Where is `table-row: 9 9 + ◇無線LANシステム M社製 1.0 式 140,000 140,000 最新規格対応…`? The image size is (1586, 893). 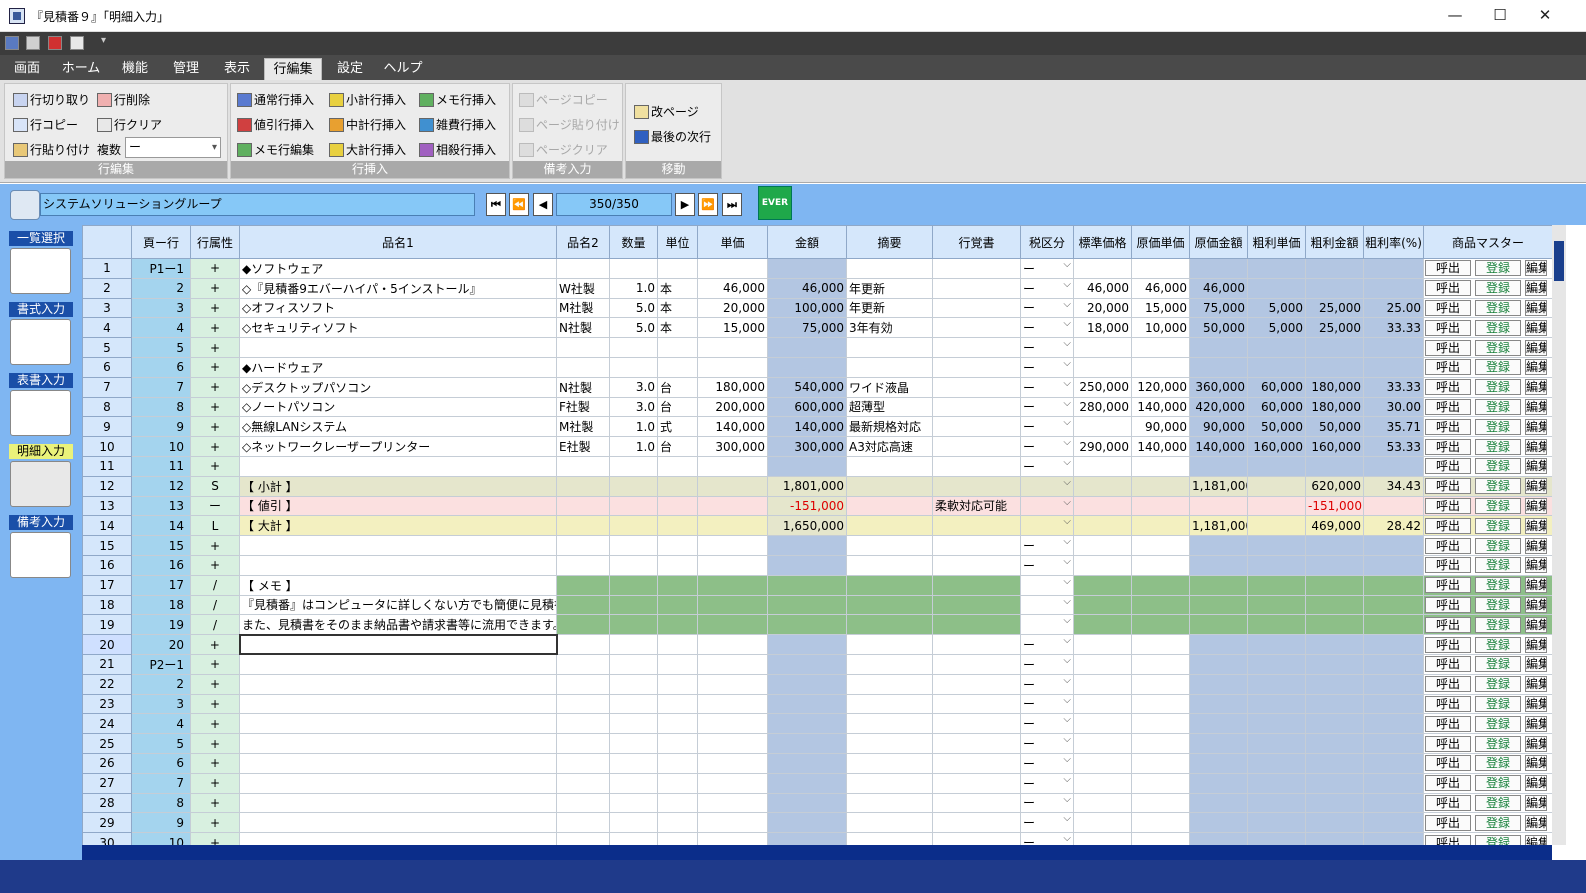
table-row: 9 9 + ◇無線LANシステム M社製 1.0 式 140,000 140,000 最新規格対応… is located at coordinates (817, 427).